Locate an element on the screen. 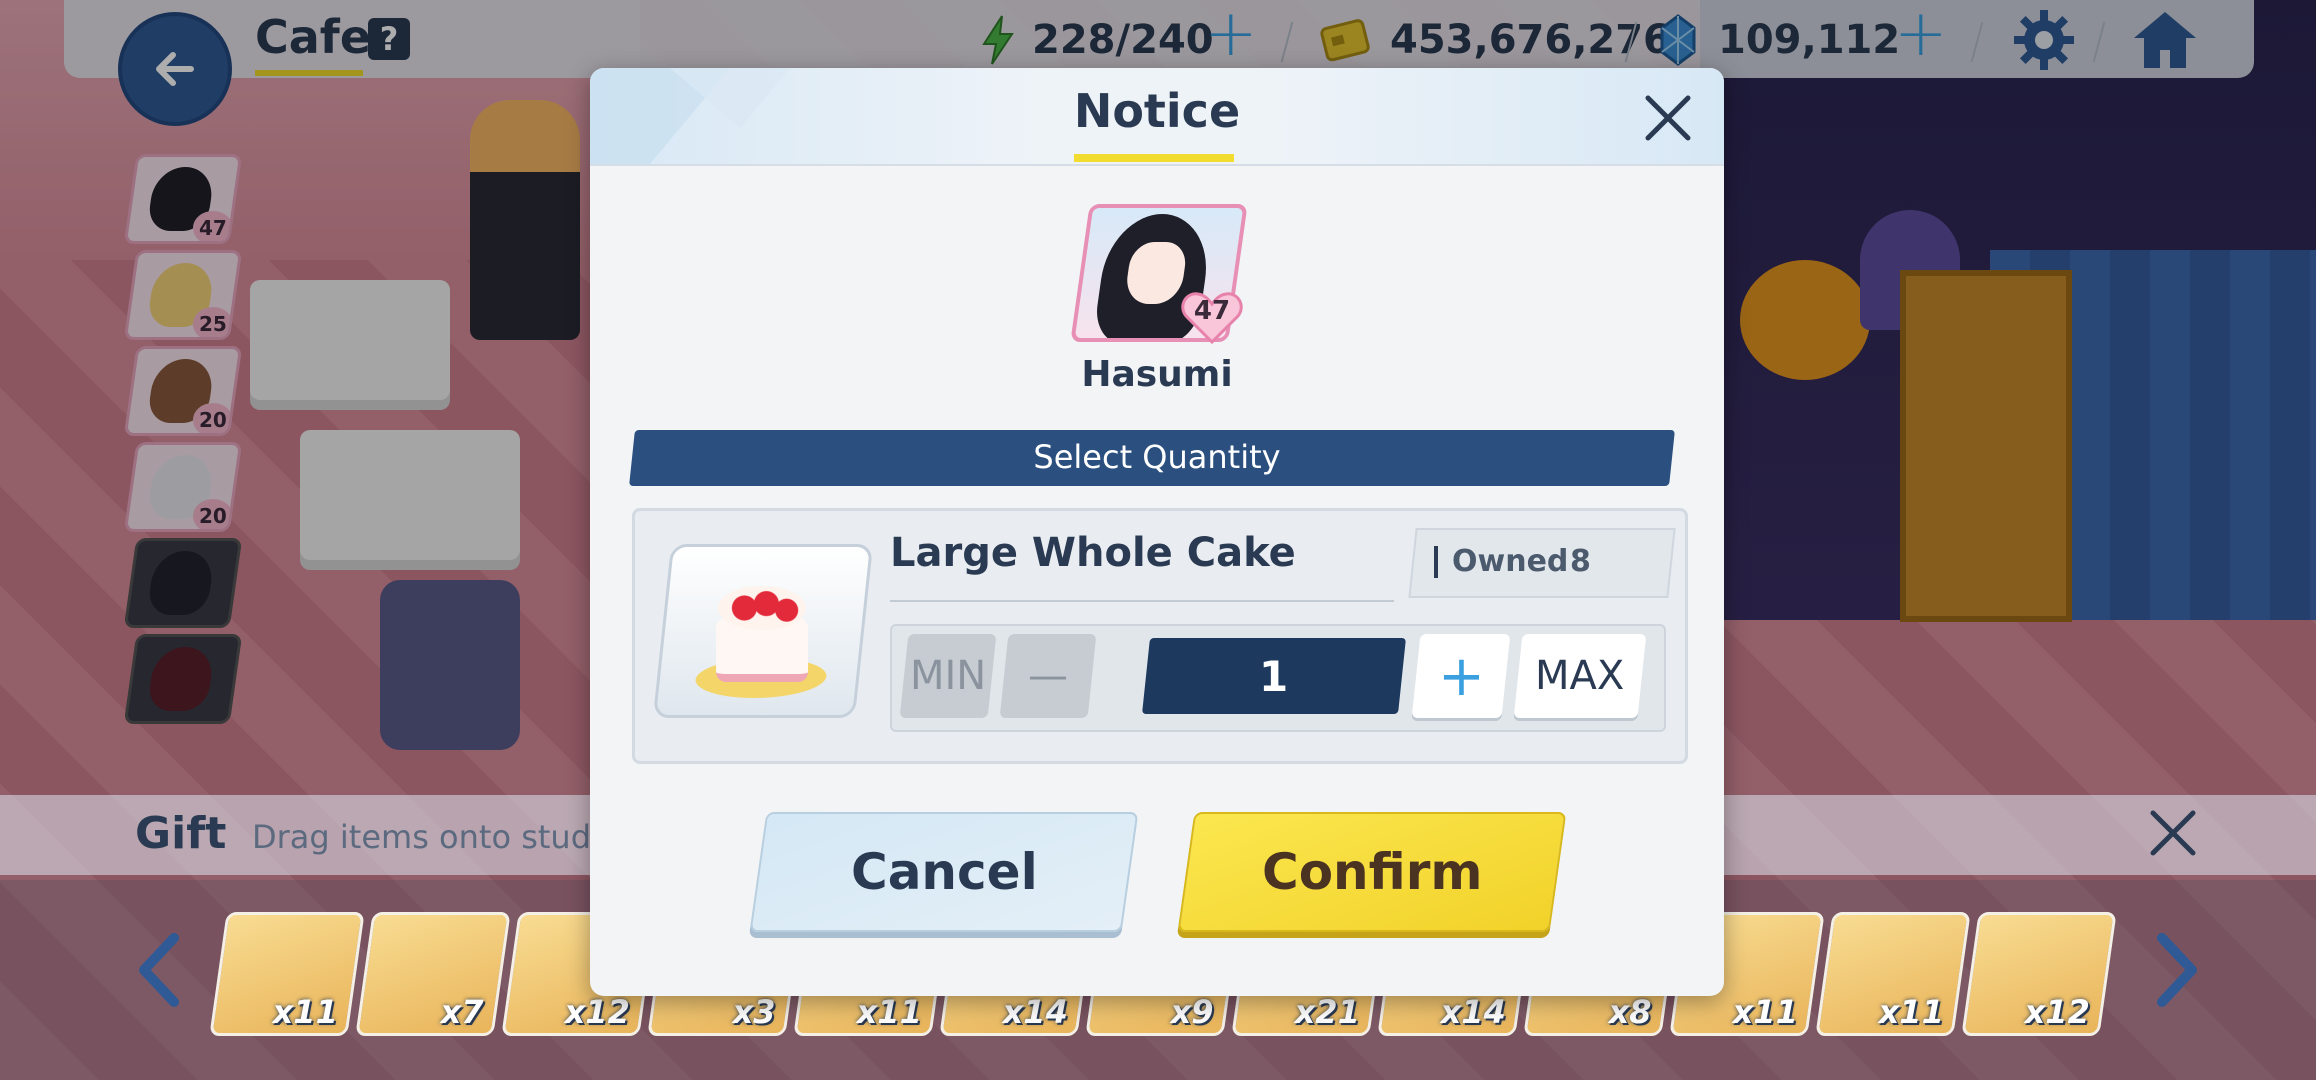  cancel-button: Cancel is located at coordinates (944, 872).